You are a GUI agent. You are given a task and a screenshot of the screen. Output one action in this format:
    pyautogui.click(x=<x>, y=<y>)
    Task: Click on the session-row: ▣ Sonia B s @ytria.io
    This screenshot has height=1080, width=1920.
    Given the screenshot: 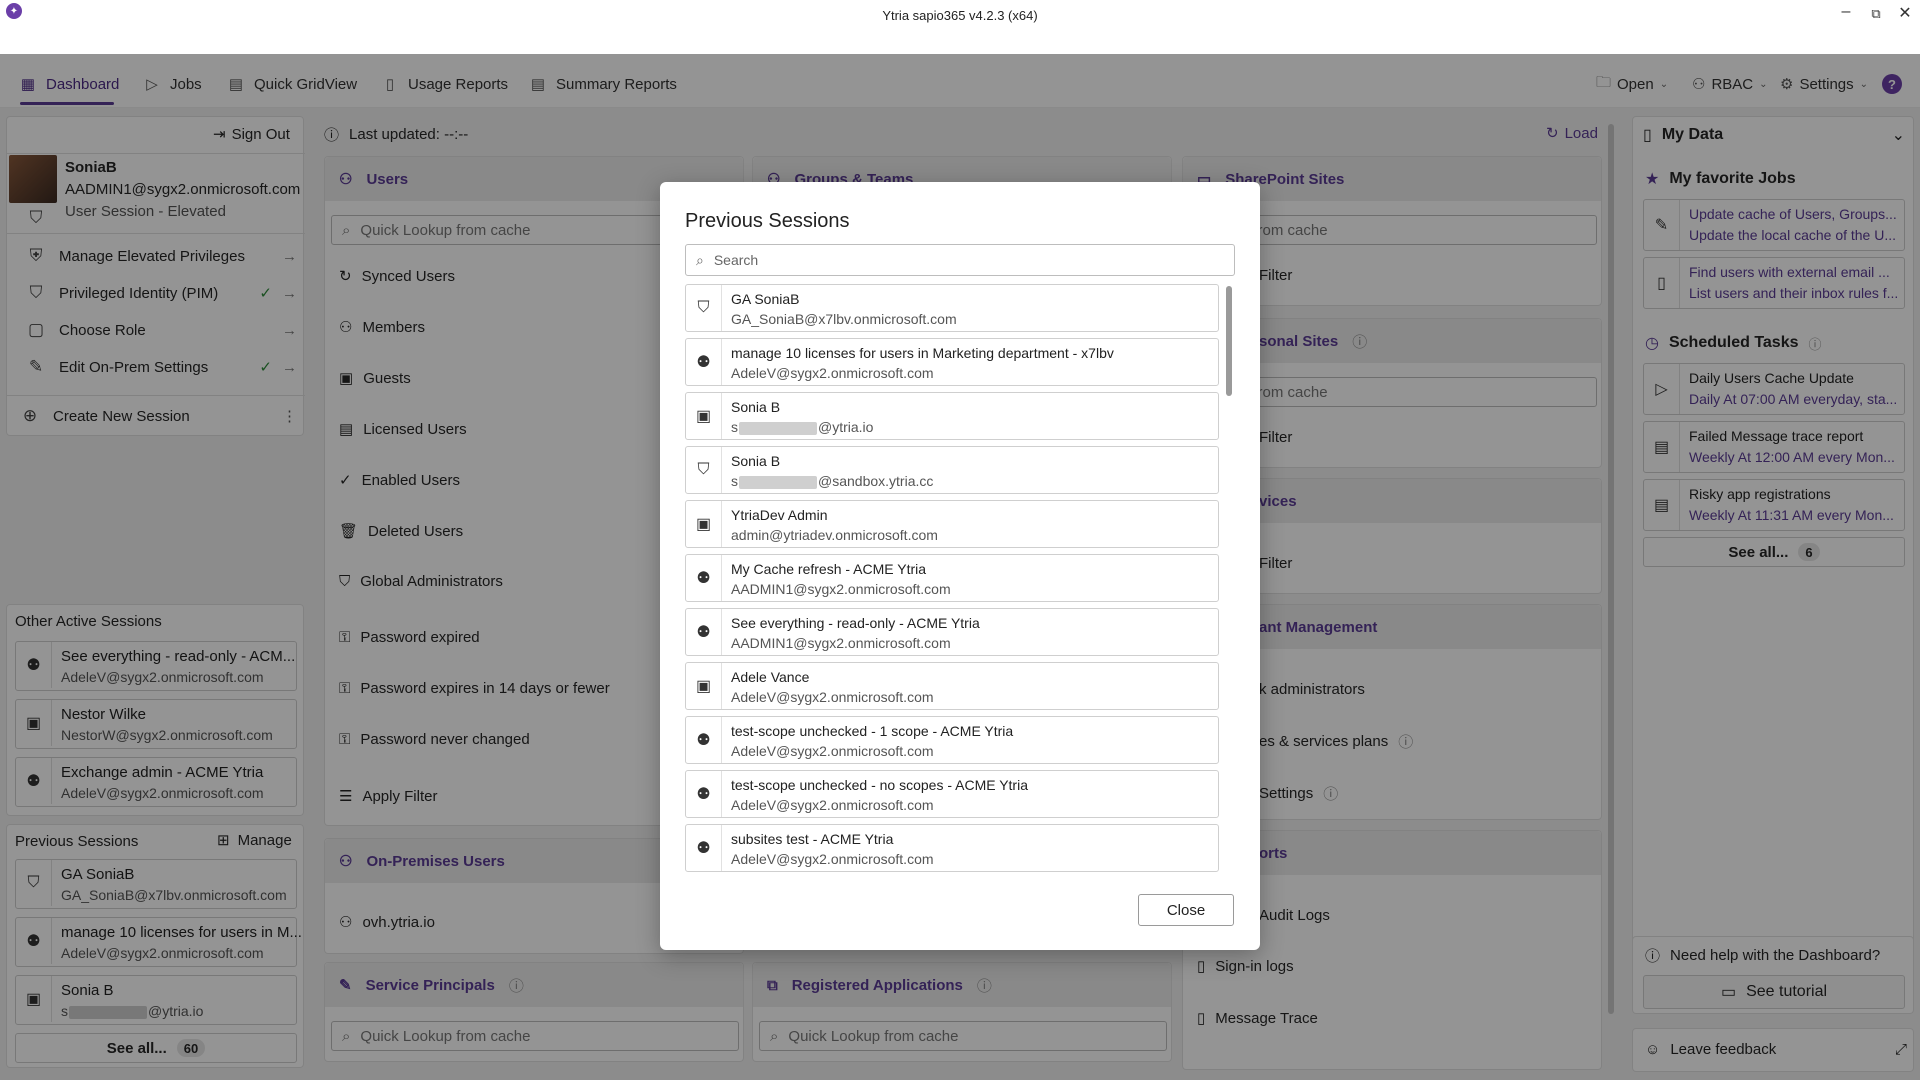 What is the action you would take?
    pyautogui.click(x=952, y=416)
    